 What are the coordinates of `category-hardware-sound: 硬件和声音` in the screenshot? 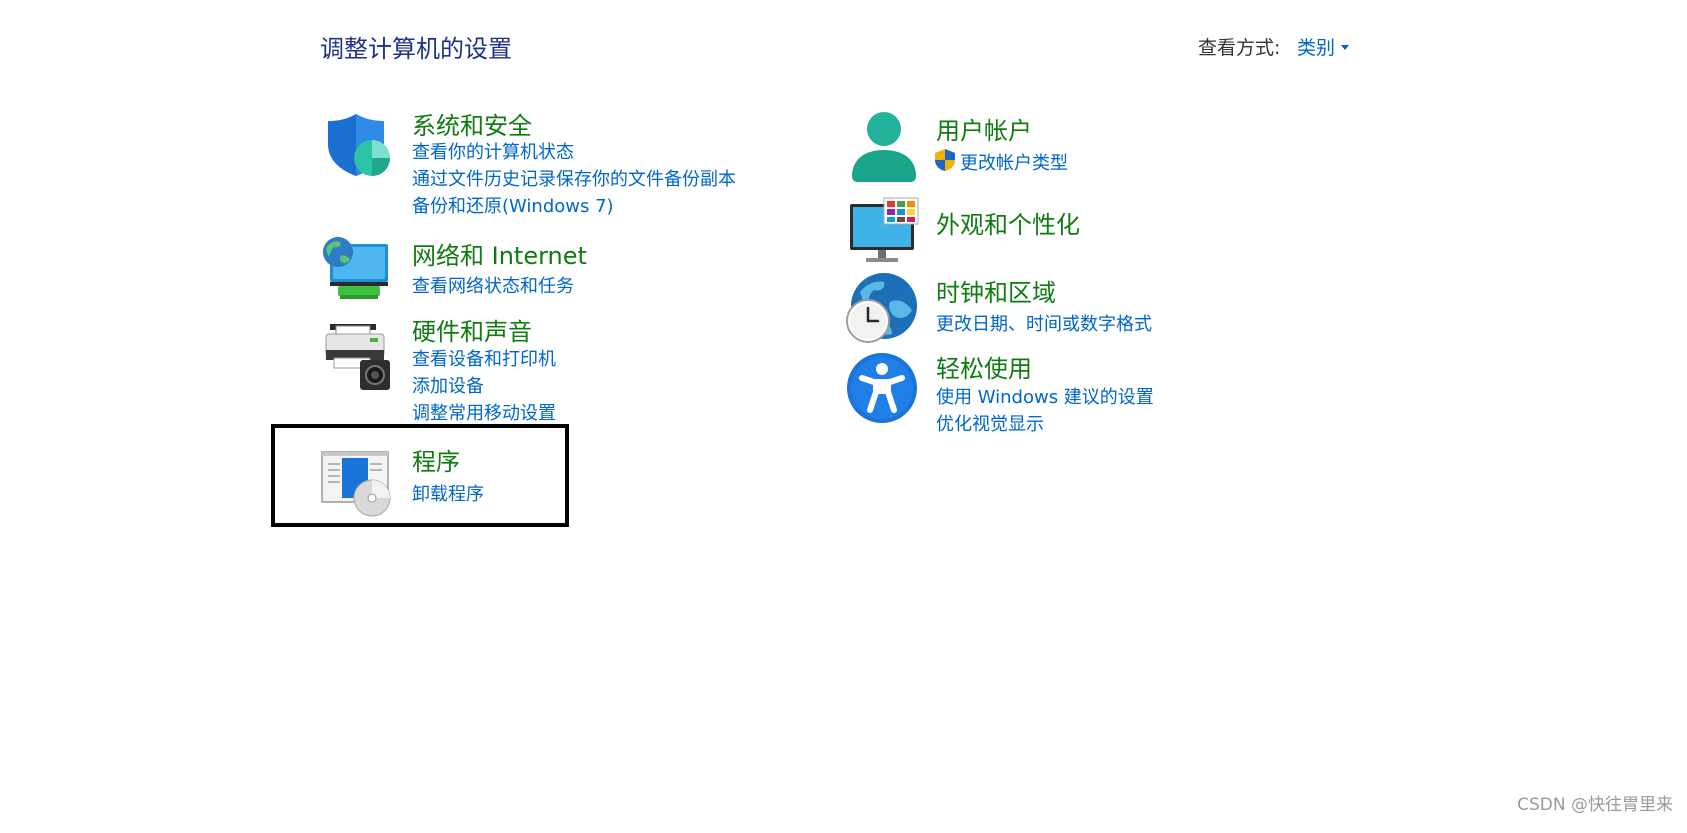 It's located at (472, 329).